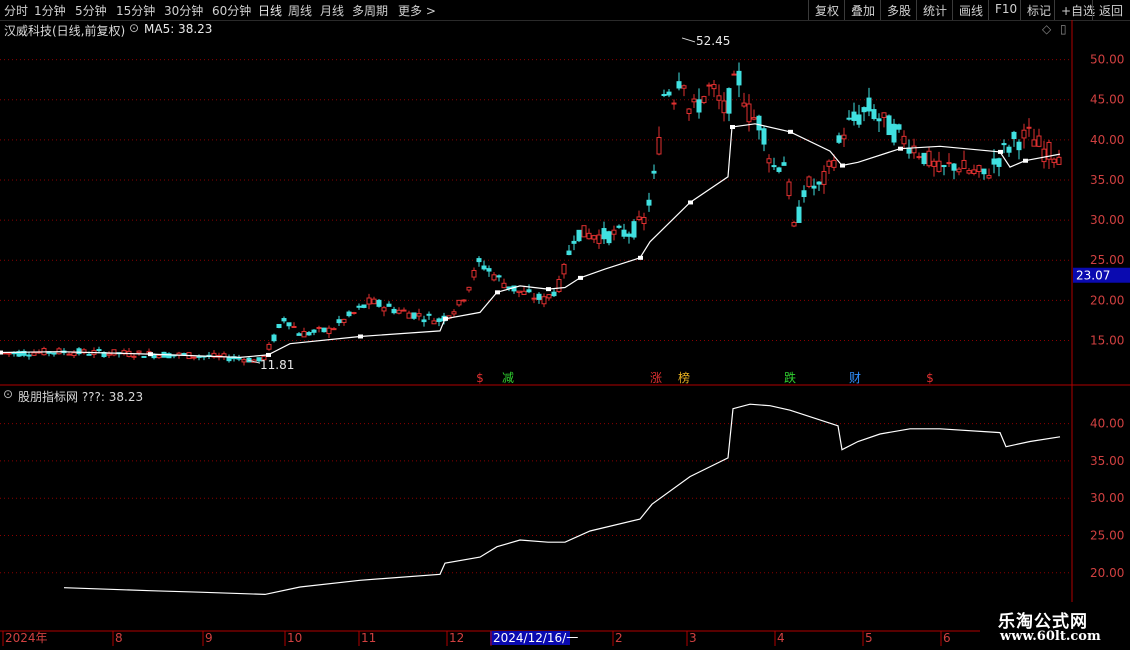  What do you see at coordinates (1107, 140) in the screenshot?
I see `price-tick-label: 40.00` at bounding box center [1107, 140].